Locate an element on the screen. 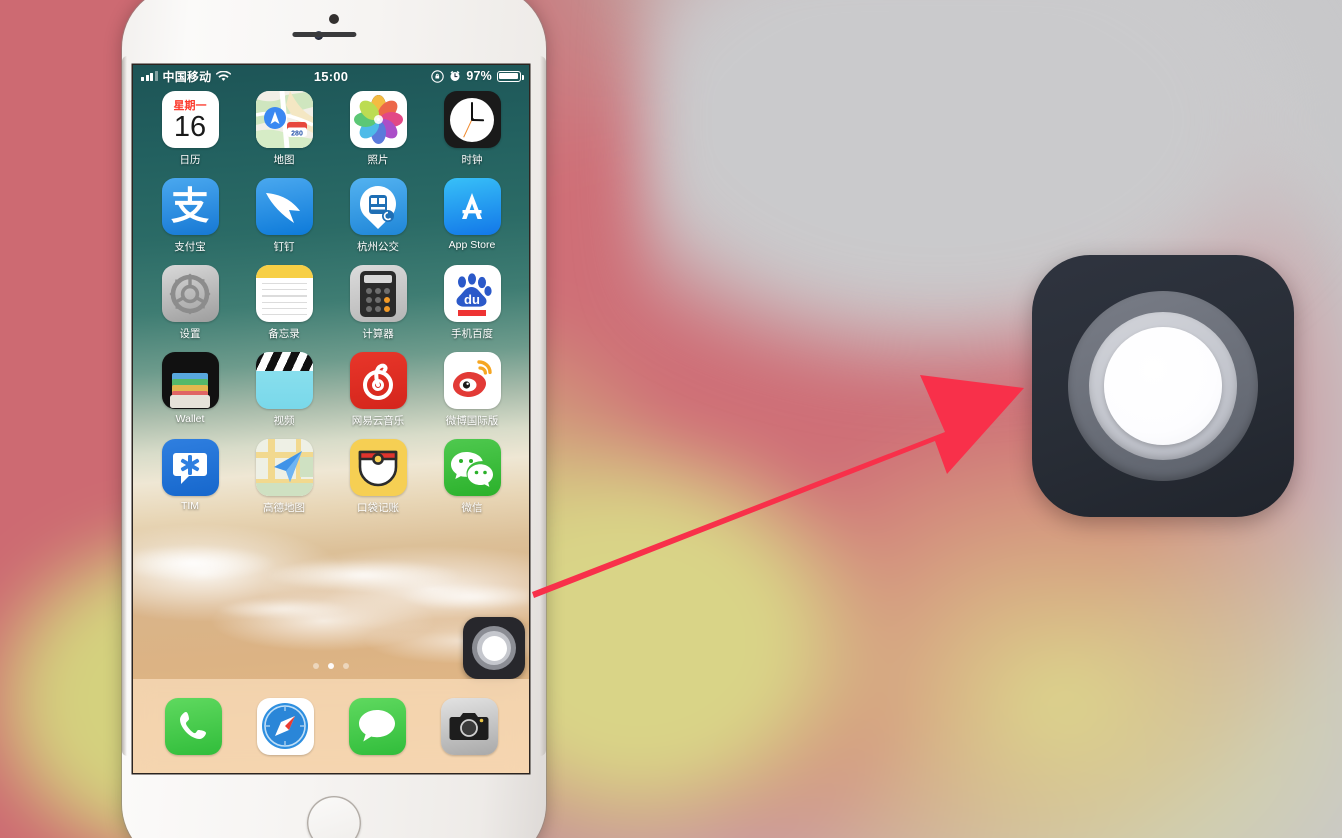  app-label: 照片 is located at coordinates (378, 160).